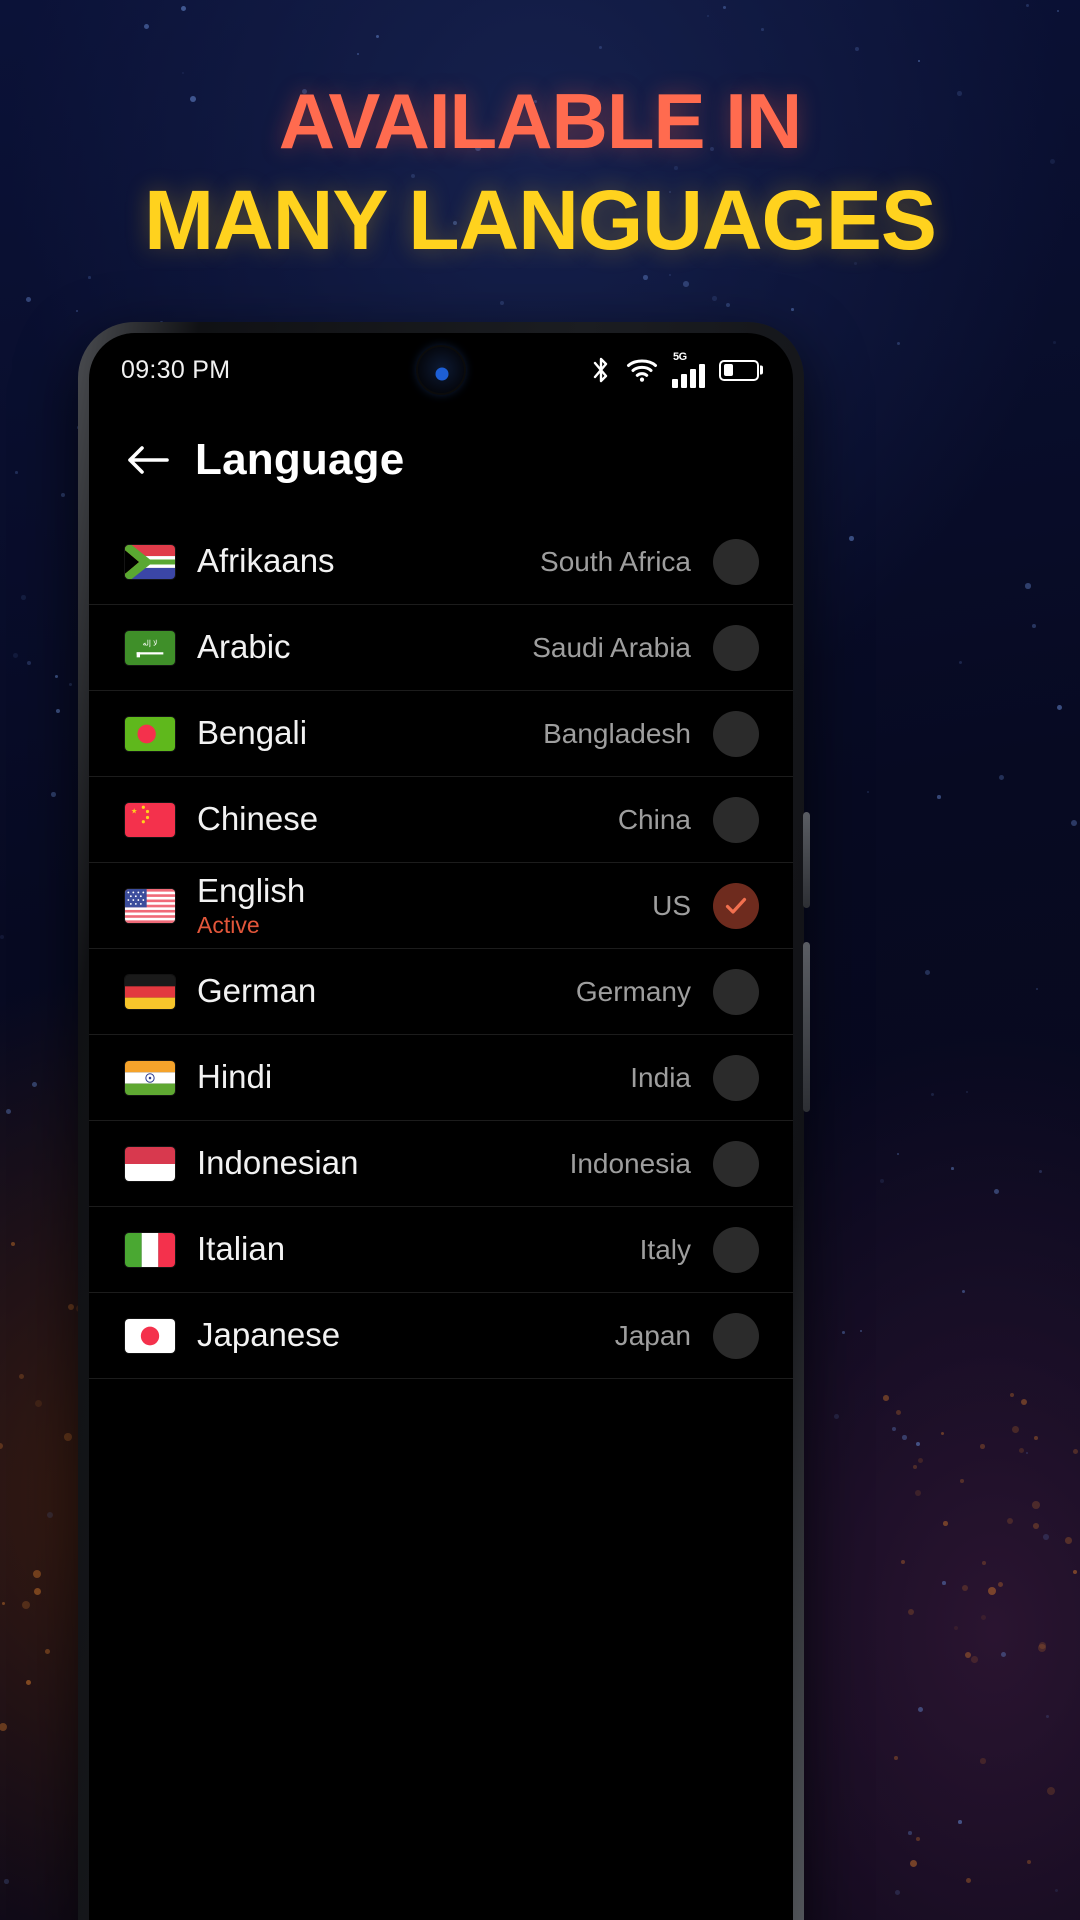 The height and width of the screenshot is (1920, 1080). Describe the element at coordinates (601, 370) in the screenshot. I see `bluetooth-icon` at that location.